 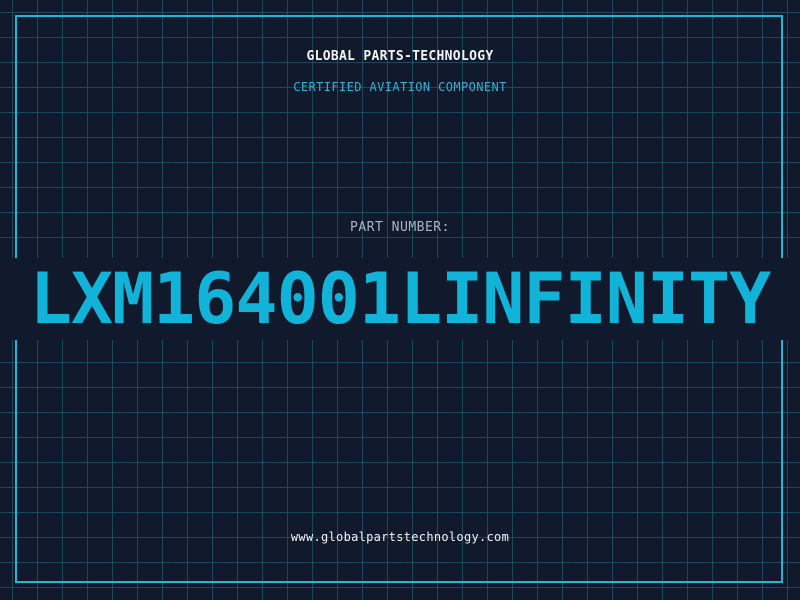 I want to click on certification-text: CERTIFIED AVIATION COMPONENT, so click(x=400, y=87).